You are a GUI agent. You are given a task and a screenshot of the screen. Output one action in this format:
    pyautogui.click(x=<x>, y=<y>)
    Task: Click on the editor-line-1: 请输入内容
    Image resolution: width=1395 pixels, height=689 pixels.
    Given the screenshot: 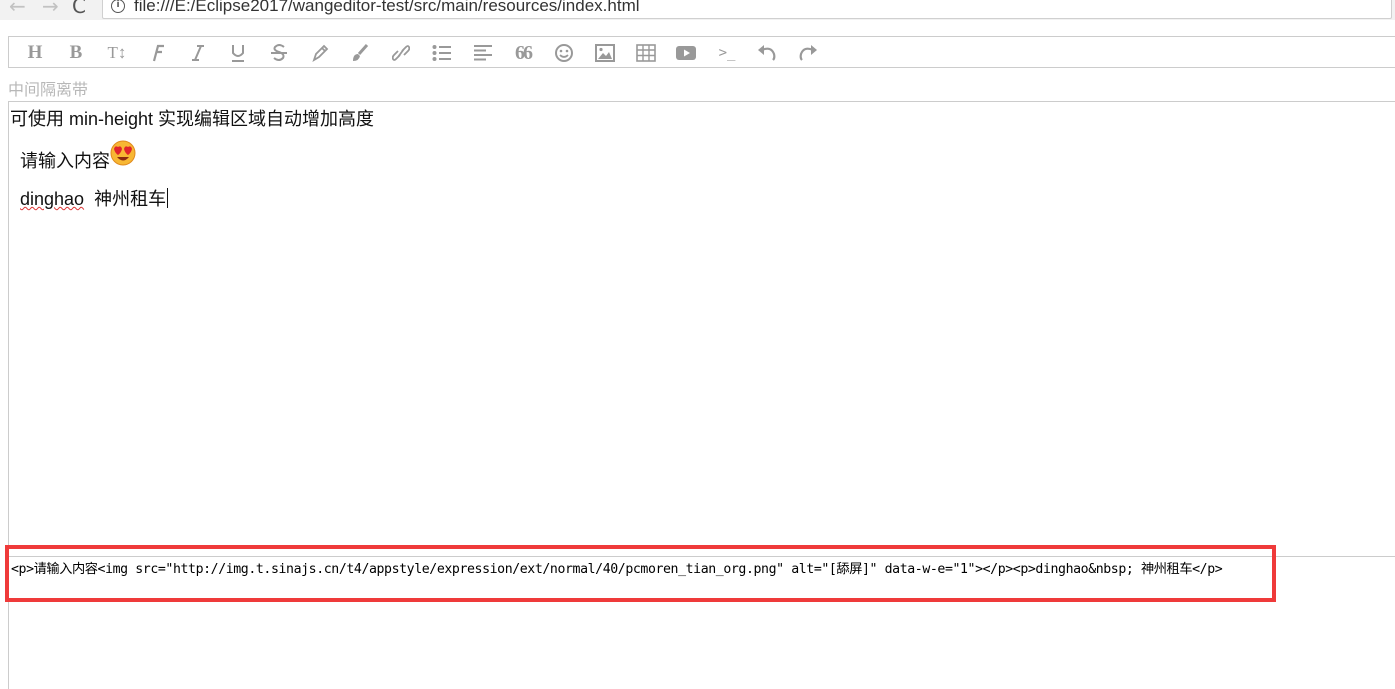 What is the action you would take?
    pyautogui.click(x=65, y=160)
    